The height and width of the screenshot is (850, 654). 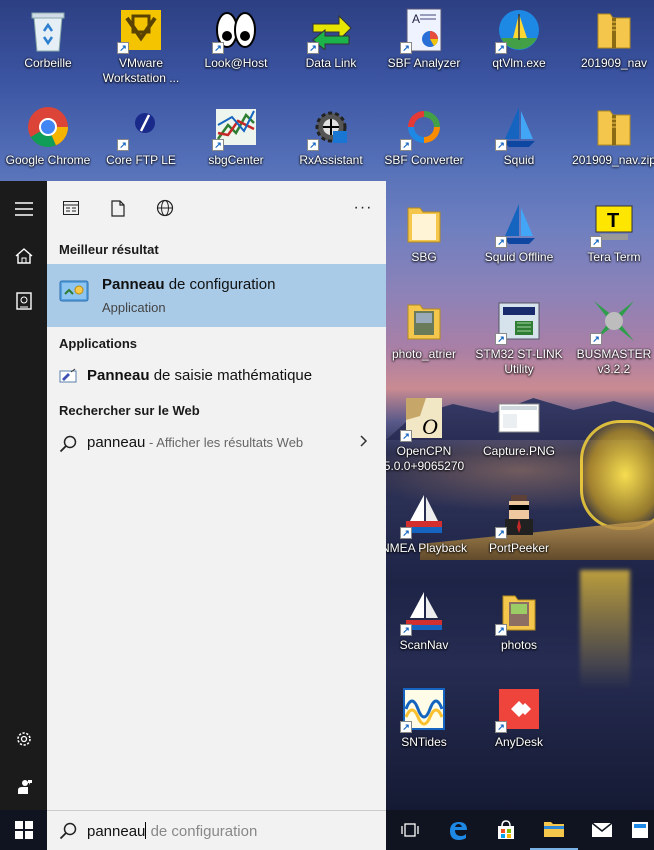 What do you see at coordinates (216, 443) in the screenshot?
I see `web-result-row: panneau - Afficher les résultats Web` at bounding box center [216, 443].